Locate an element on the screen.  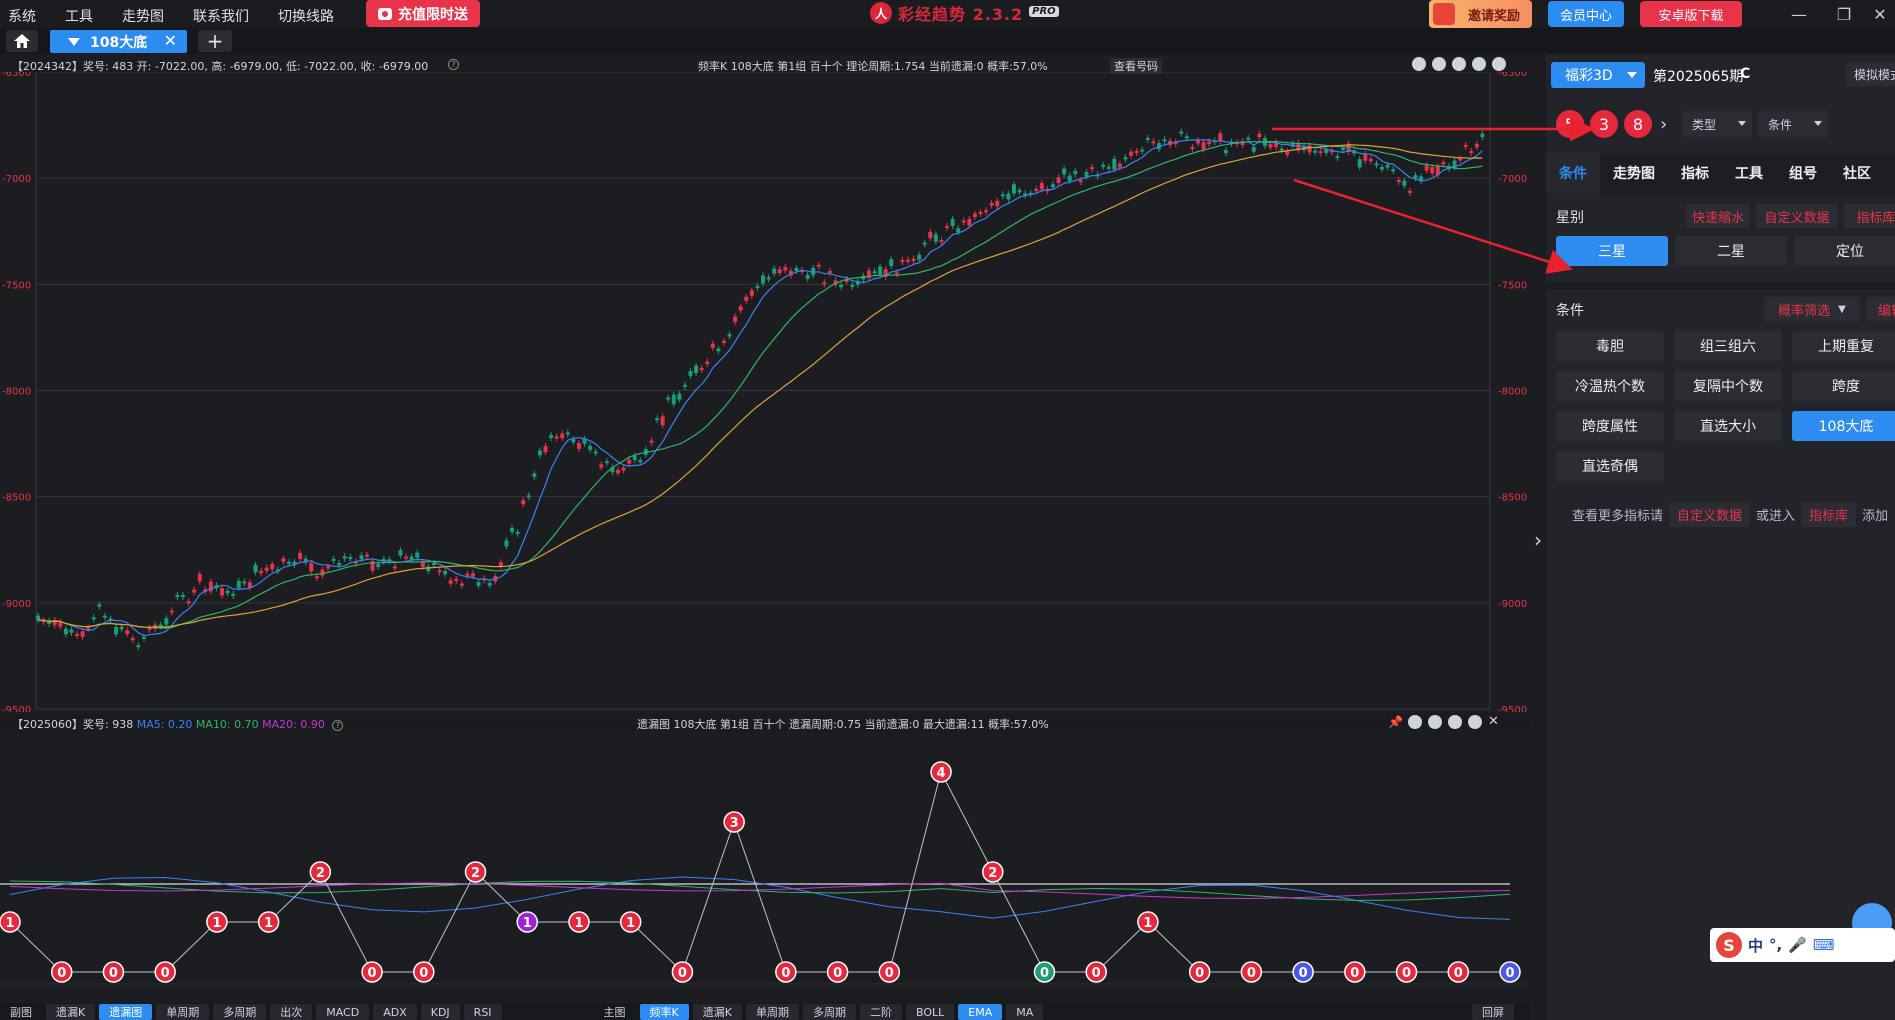
cond-option: 复隔中个数 is located at coordinates (1728, 386).